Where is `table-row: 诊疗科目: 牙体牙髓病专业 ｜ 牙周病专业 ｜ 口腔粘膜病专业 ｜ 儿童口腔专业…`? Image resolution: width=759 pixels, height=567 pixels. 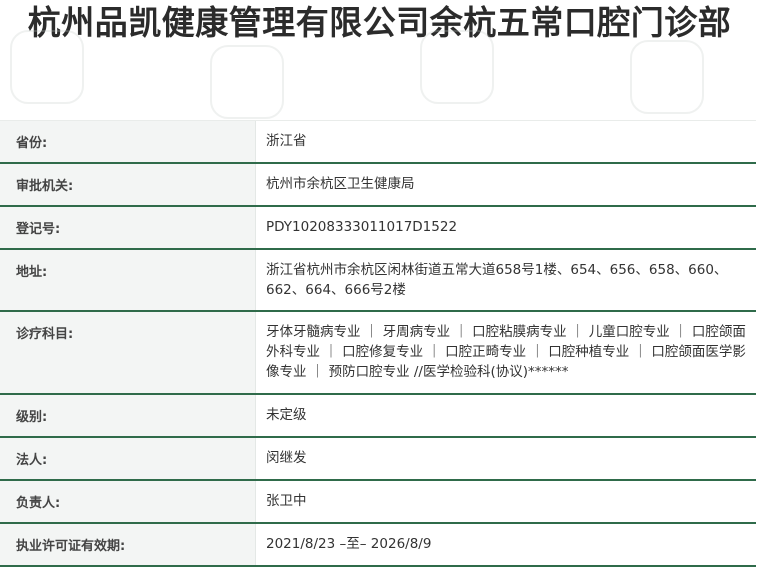
table-row: 诊疗科目: 牙体牙髓病专业 ｜ 牙周病专业 ｜ 口腔粘膜病专业 ｜ 儿童口腔专业… is located at coordinates (378, 353).